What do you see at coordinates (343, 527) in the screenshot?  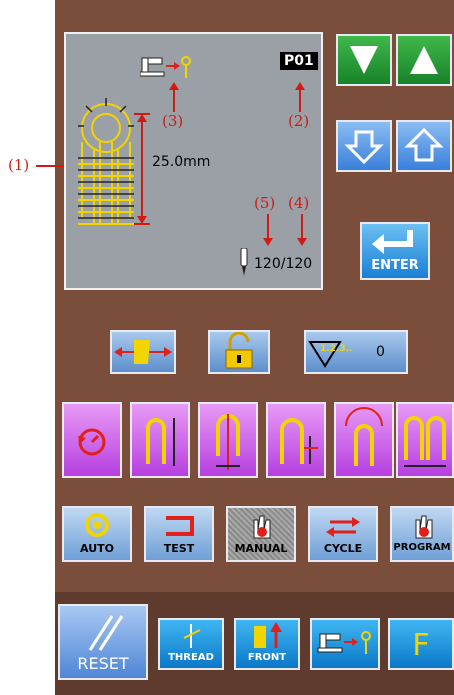 I see `cycle-icon` at bounding box center [343, 527].